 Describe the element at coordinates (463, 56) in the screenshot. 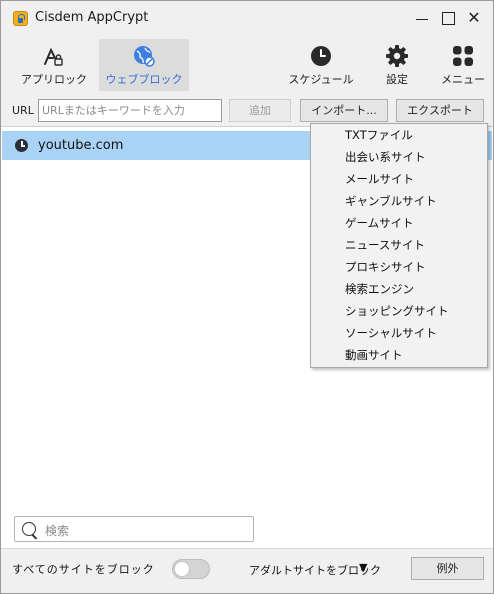

I see `menu-grid-icon` at that location.